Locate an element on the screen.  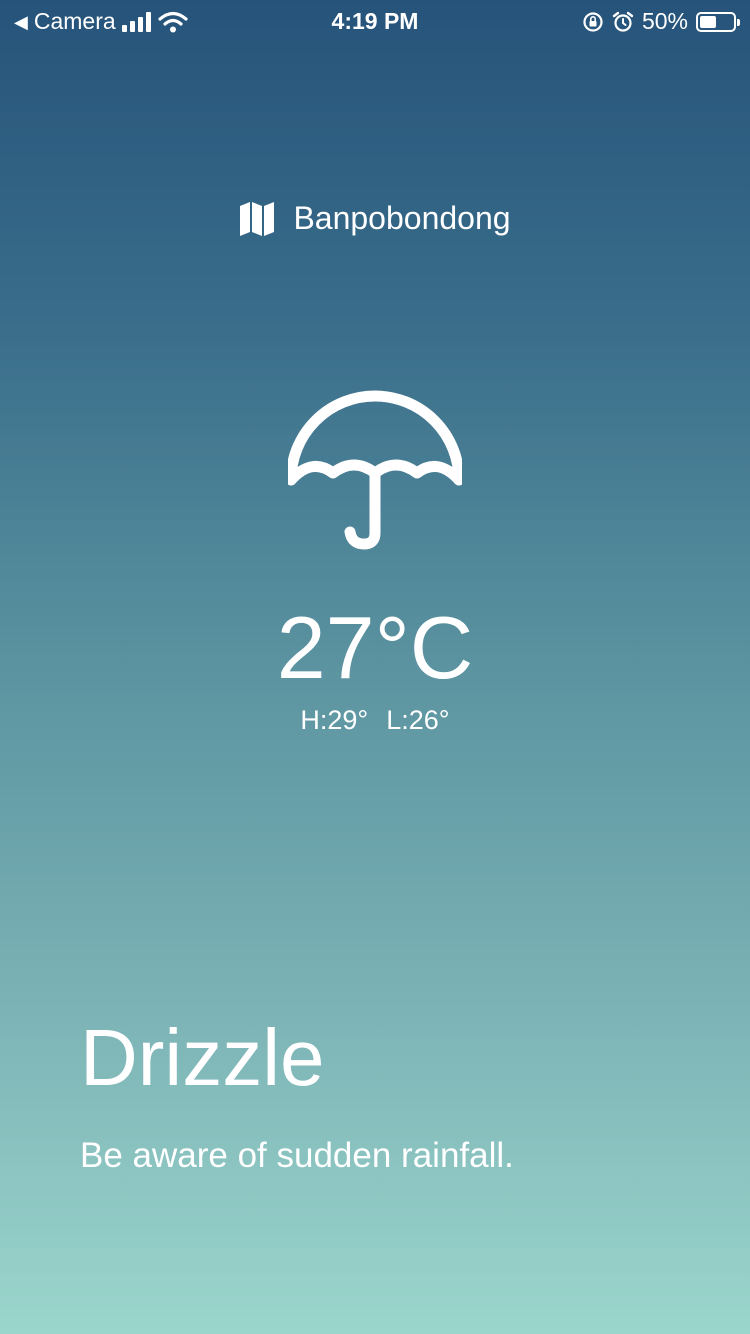
high-temperature: H:29° is located at coordinates (334, 720).